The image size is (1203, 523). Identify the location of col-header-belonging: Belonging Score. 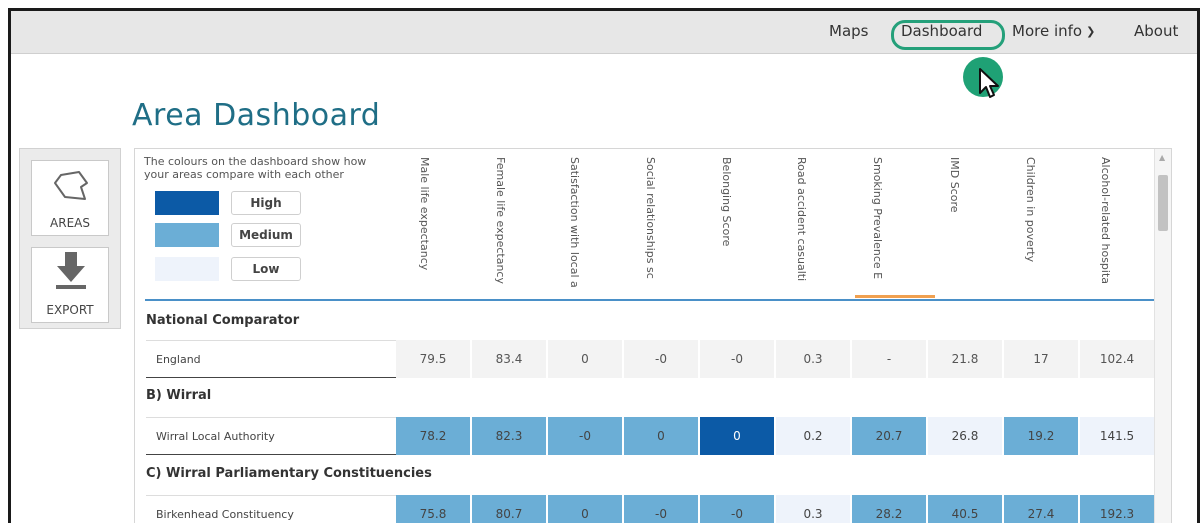
(731, 226).